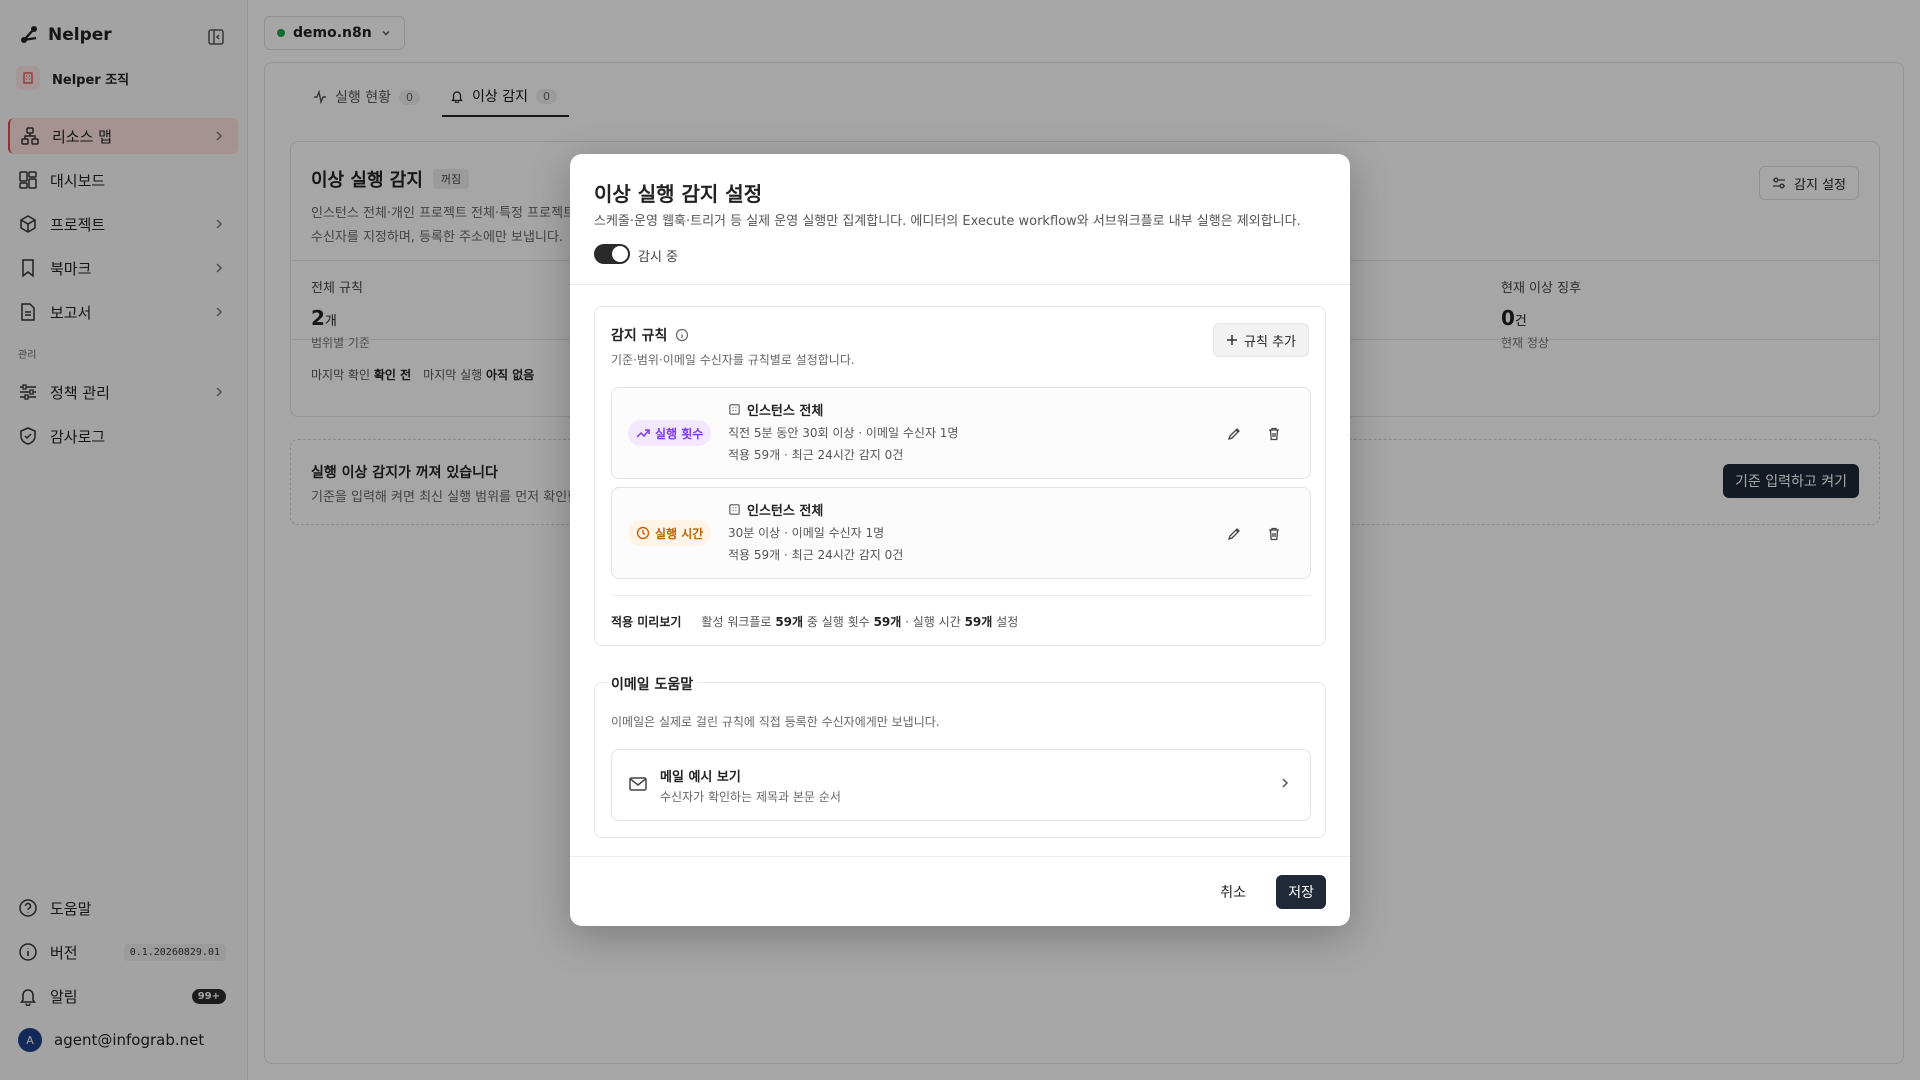 Image resolution: width=1920 pixels, height=1080 pixels. I want to click on tag-label: 실행 시간, so click(679, 533).